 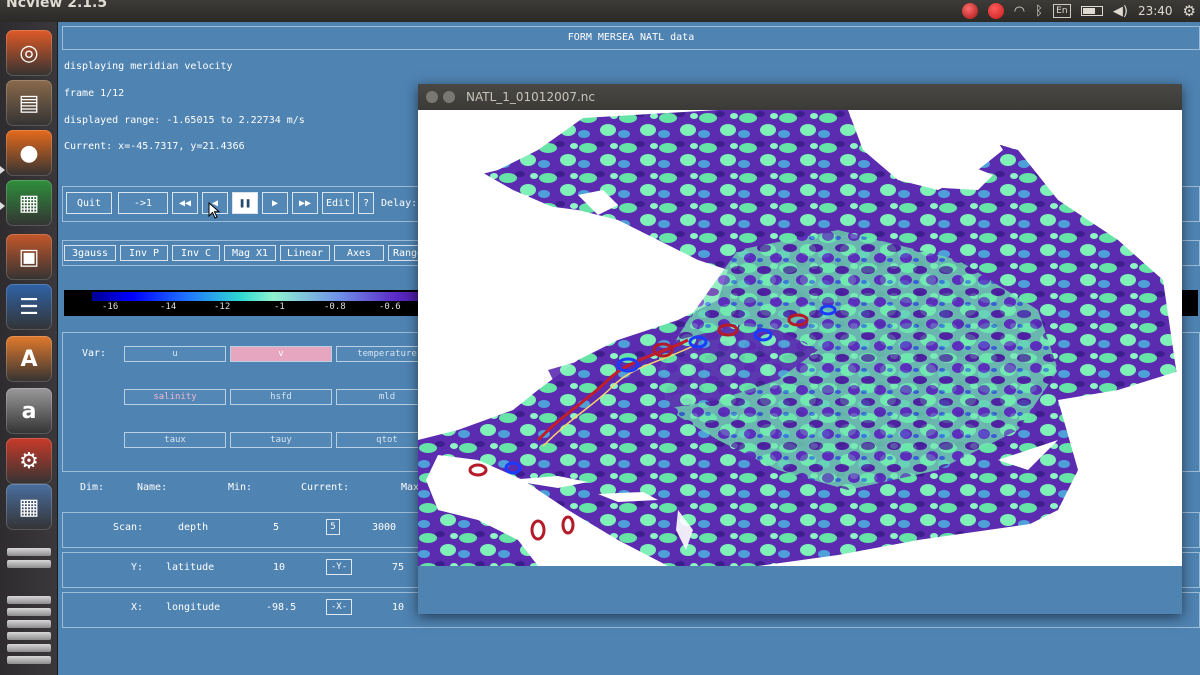 What do you see at coordinates (390, 307) in the screenshot?
I see `colorbar-tick: -0.6` at bounding box center [390, 307].